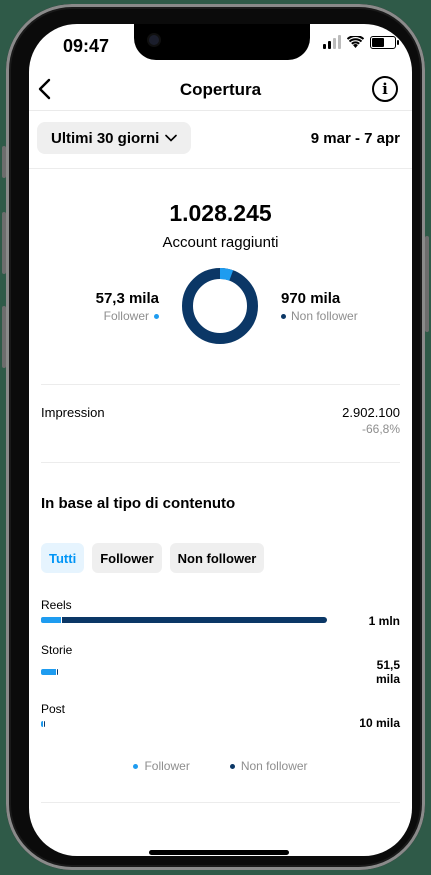 The height and width of the screenshot is (875, 431). I want to click on header: Copertura i, so click(220, 90).